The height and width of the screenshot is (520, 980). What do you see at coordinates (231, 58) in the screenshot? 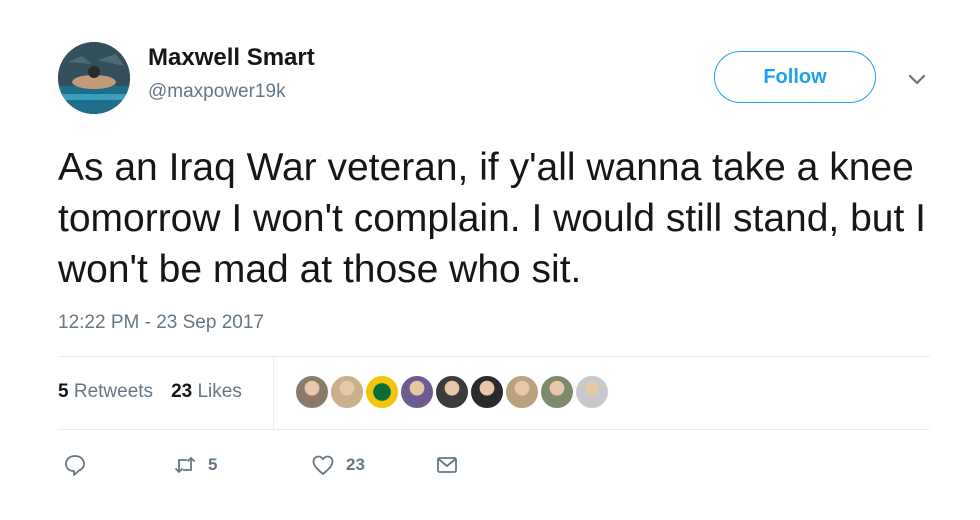
I see `display-name: Maxwell Smart` at bounding box center [231, 58].